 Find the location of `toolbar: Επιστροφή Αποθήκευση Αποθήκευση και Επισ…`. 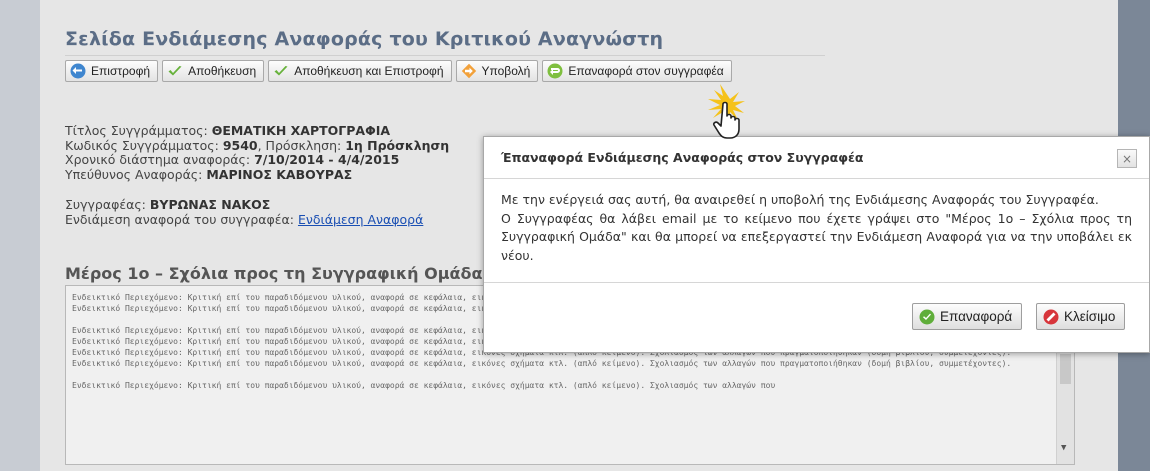

toolbar: Επιστροφή Αποθήκευση Αποθήκευση και Επισ… is located at coordinates (398, 71).